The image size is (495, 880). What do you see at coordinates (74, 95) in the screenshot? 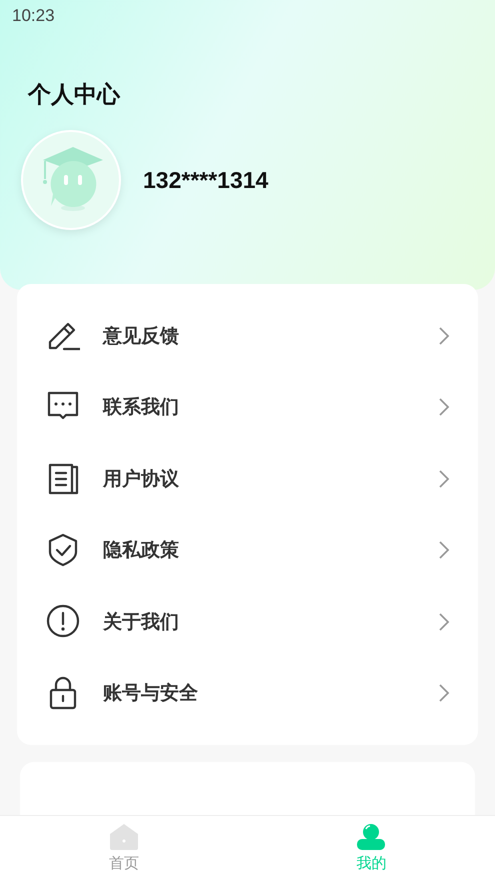
I see `page-title: 个人中心` at bounding box center [74, 95].